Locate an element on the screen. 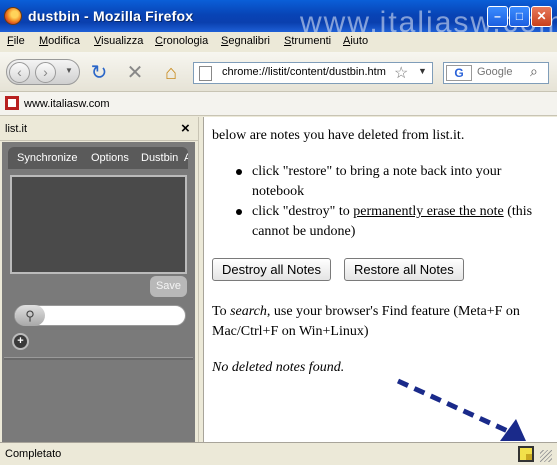  search-hint-a: To is located at coordinates (221, 311).